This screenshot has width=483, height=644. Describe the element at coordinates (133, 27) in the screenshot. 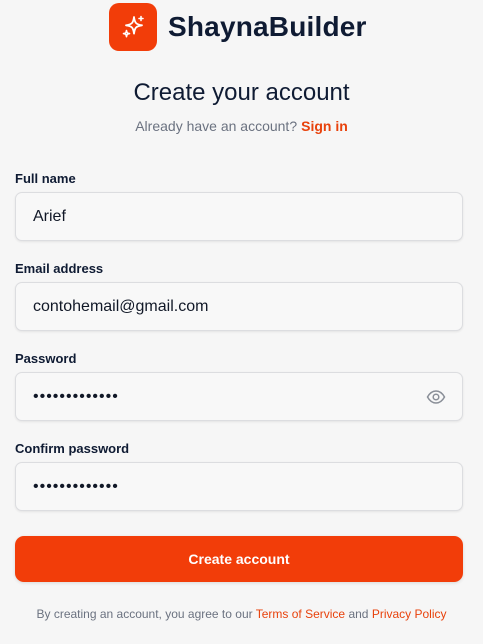

I see `sparkles-icon` at that location.